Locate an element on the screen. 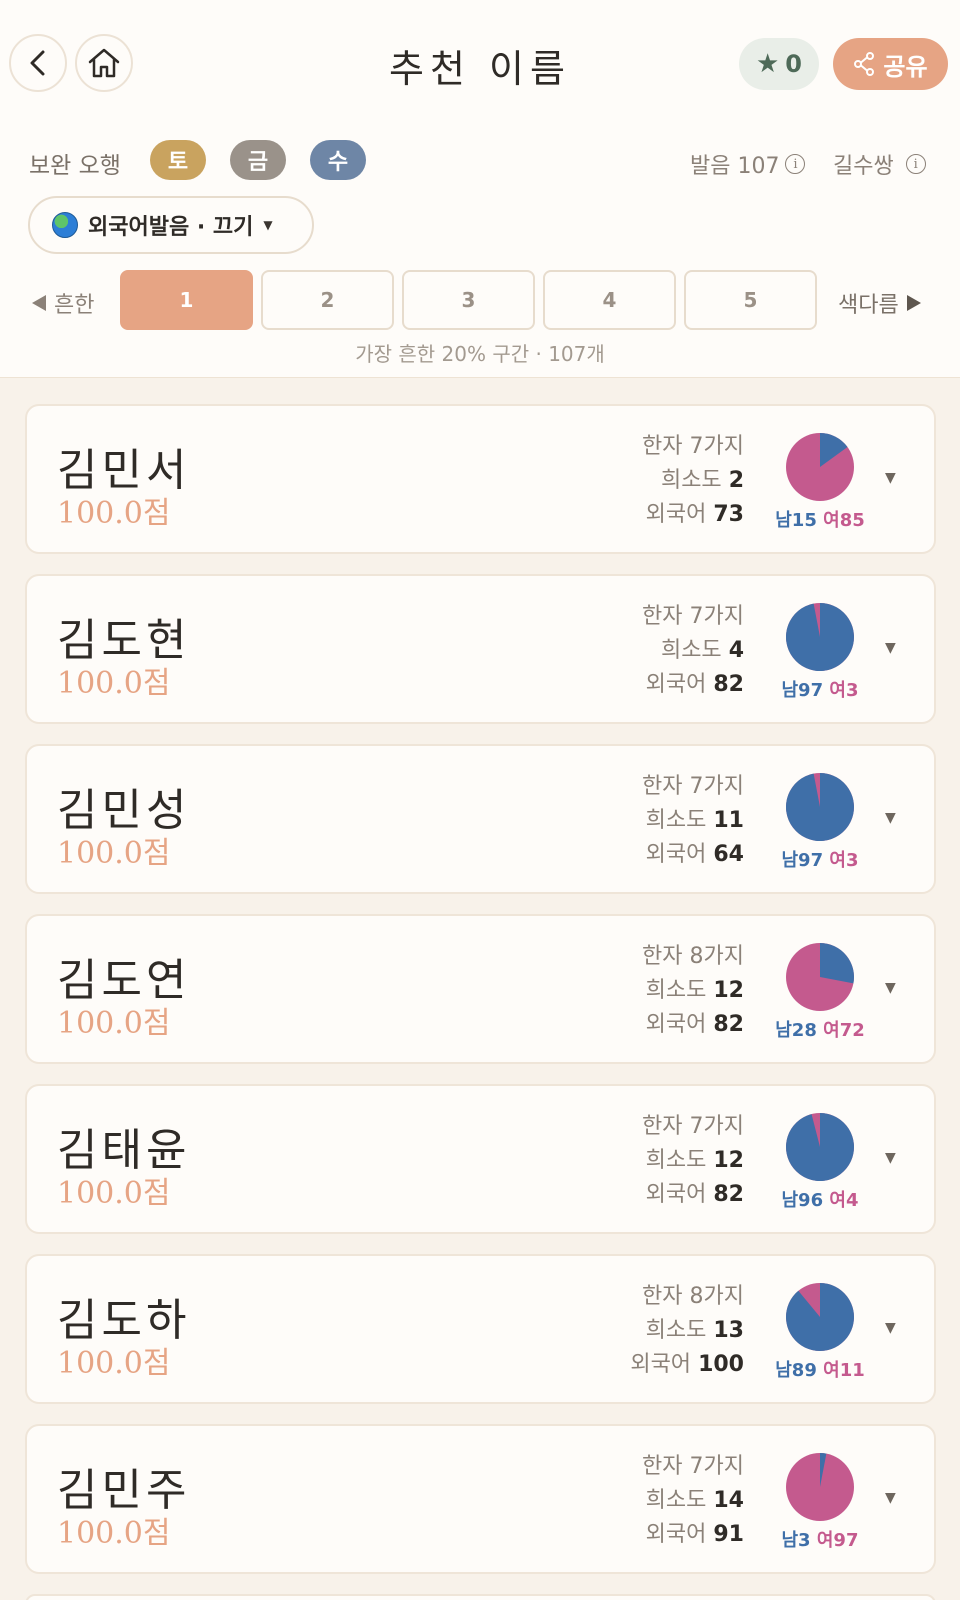 The height and width of the screenshot is (1600, 960). name-card: 김도현 100.0점 한자 7가지 희소도 4 외국어 82 남97 여3 ▼ is located at coordinates (480, 649).